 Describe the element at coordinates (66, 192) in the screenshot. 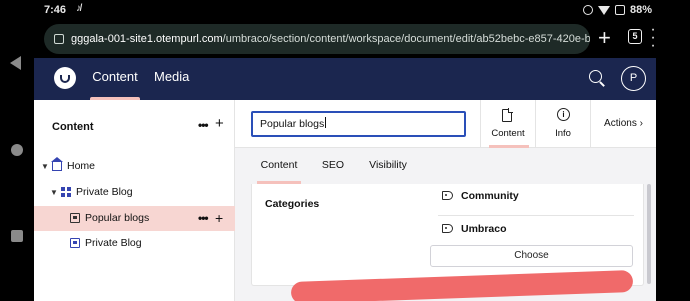

I see `grid-list-icon` at that location.